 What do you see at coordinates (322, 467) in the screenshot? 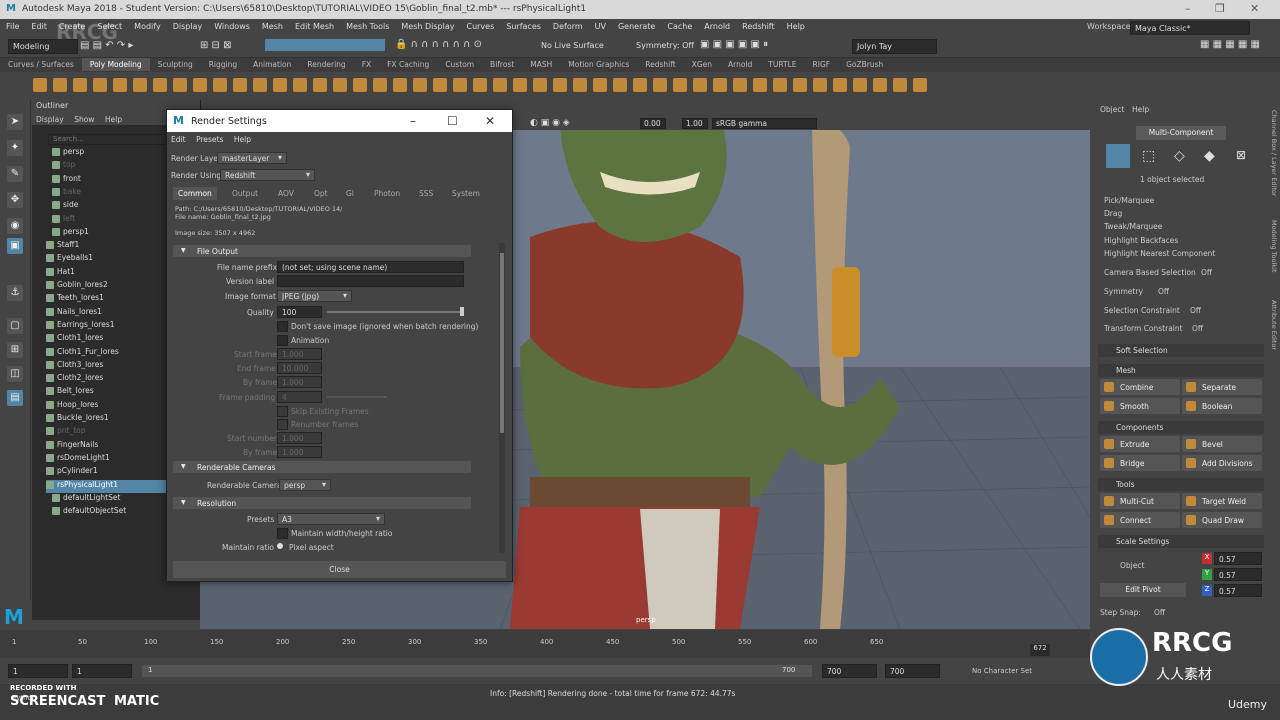
I see `renderable-cameras-section: Renderable Cameras` at bounding box center [322, 467].